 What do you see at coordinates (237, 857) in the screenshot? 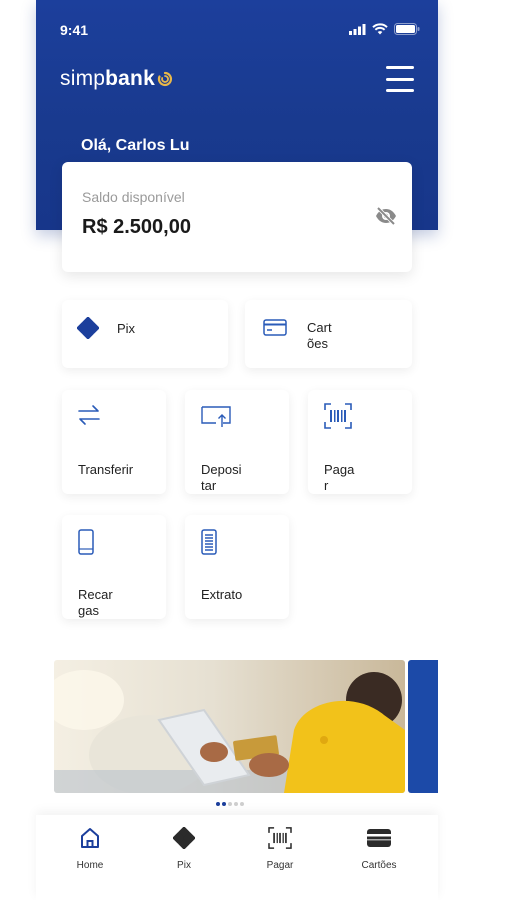
I see `bottom-nav: Home Pix Pagar Cartões` at bounding box center [237, 857].